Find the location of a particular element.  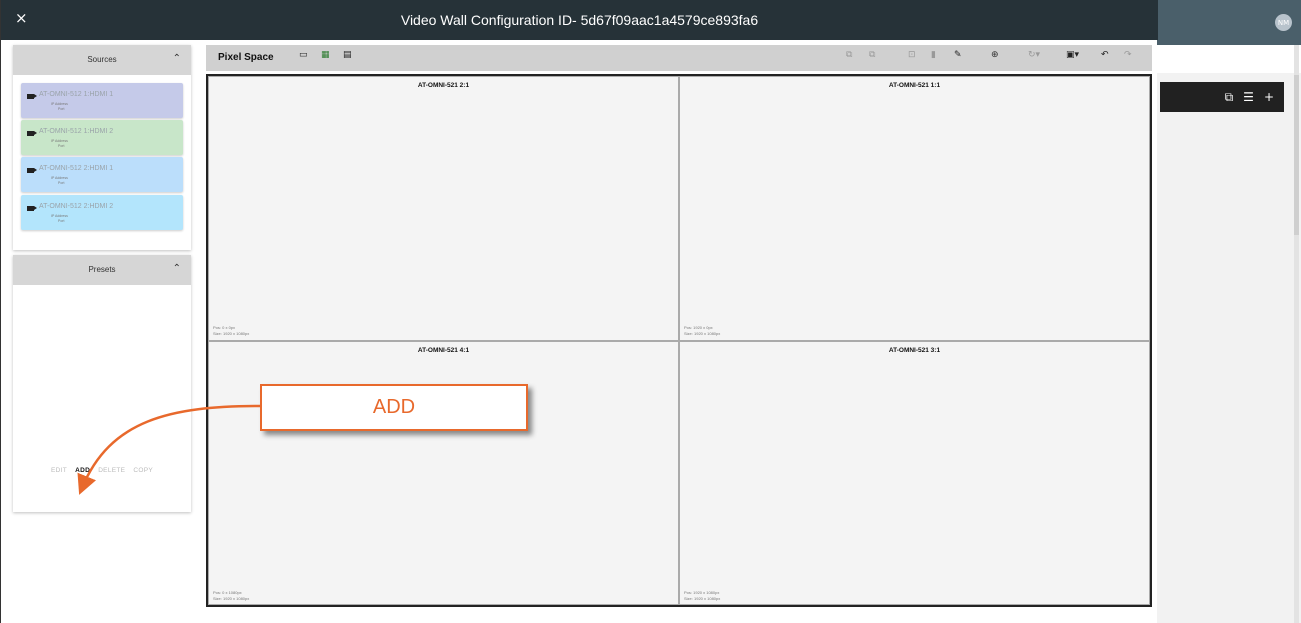

zoom-icon: ⊕ is located at coordinates (995, 55).